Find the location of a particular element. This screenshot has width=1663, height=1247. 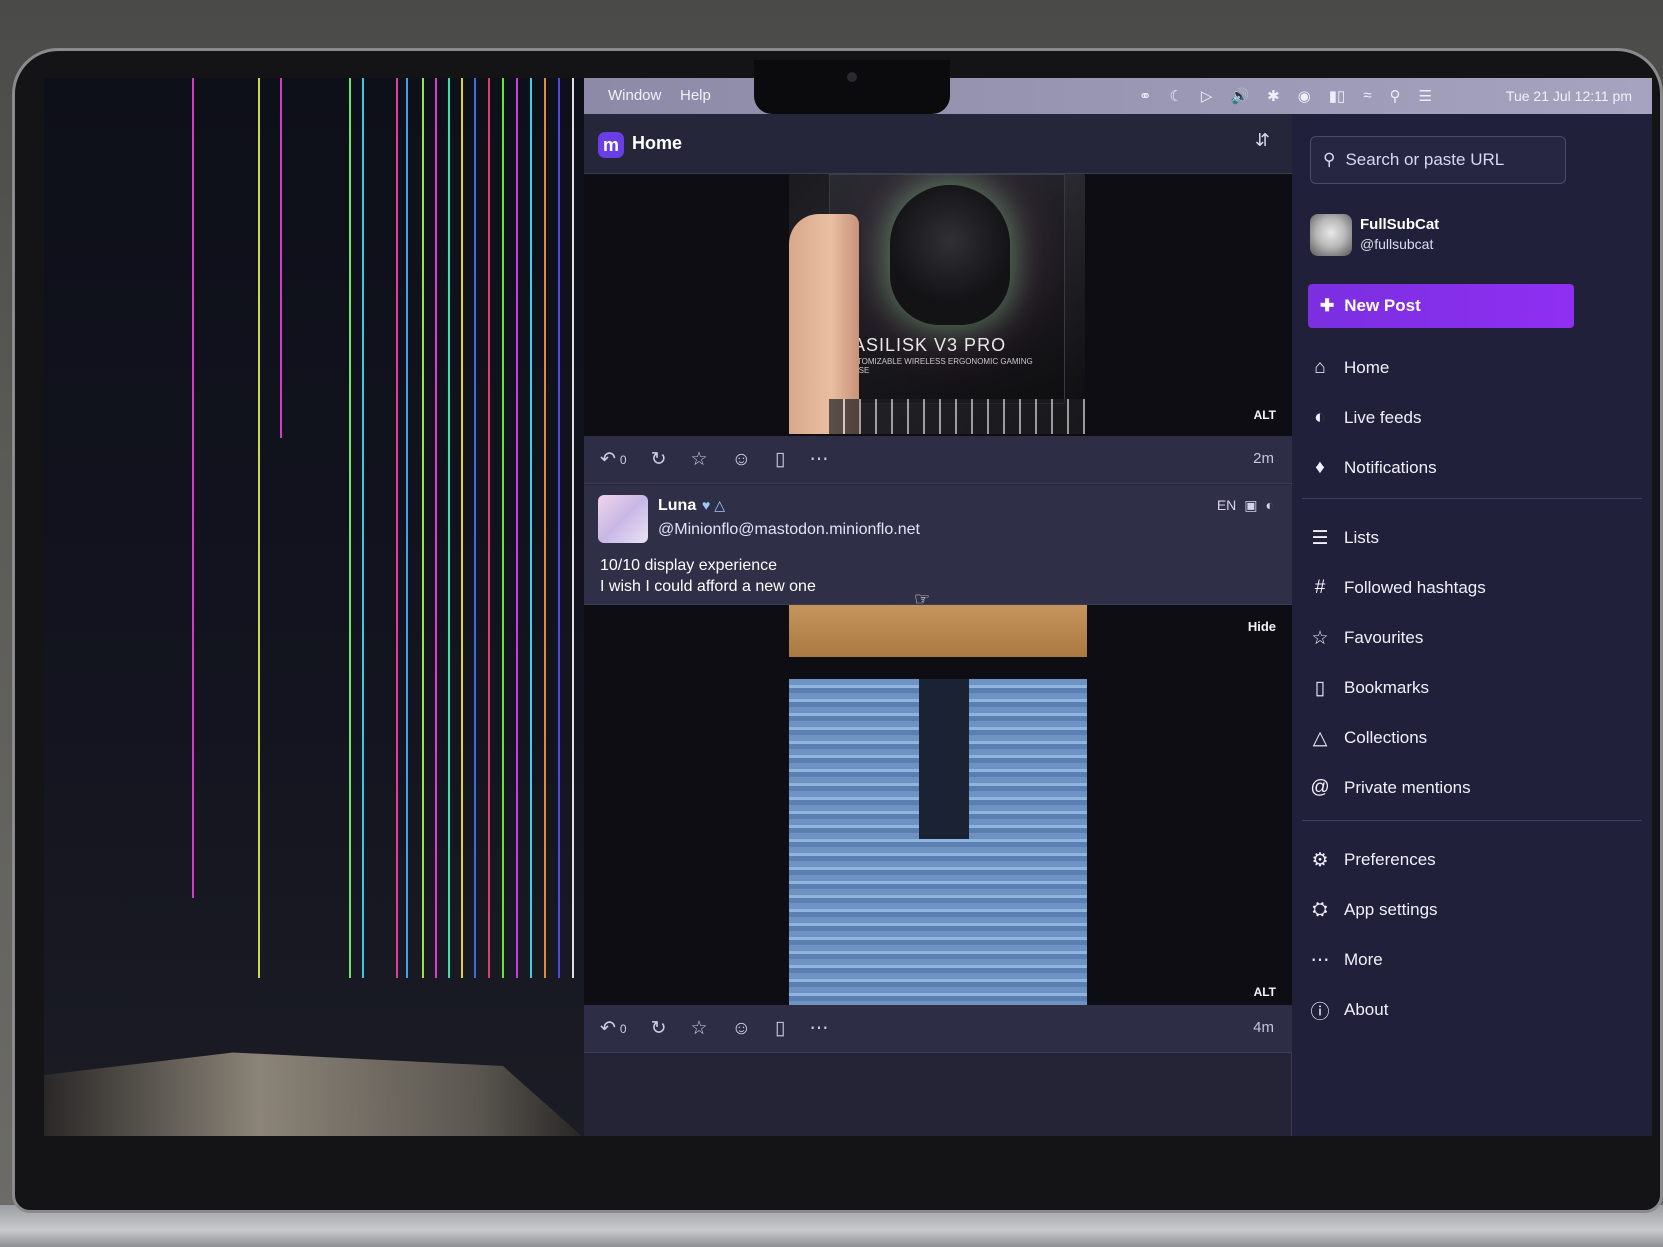

nav-item-about: ⓘ About is located at coordinates (1473, 1010).